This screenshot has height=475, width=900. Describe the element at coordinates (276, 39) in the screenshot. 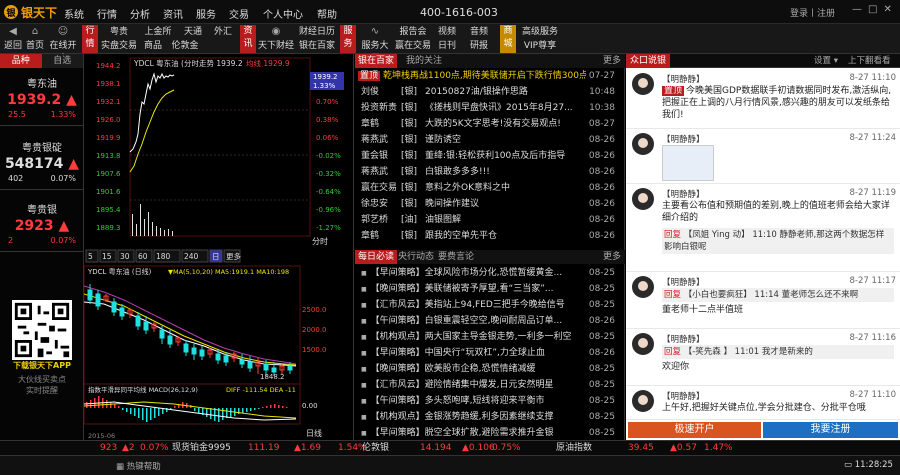

I see `finance-button: ◉ 天下财经` at that location.